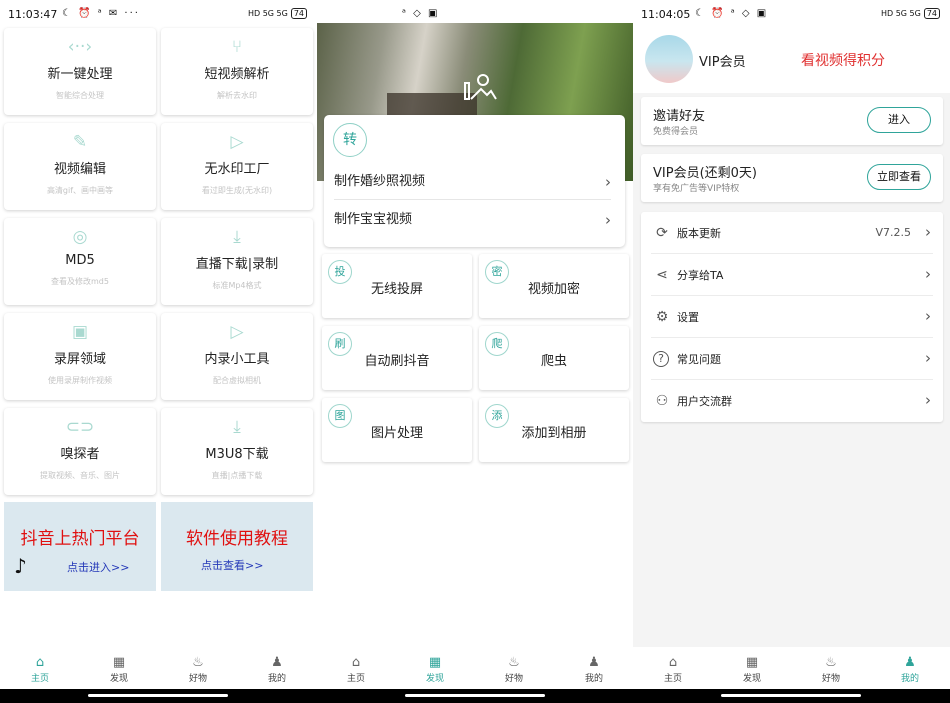 This screenshot has width=950, height=703. I want to click on card-title: 短视频解析, so click(237, 74).